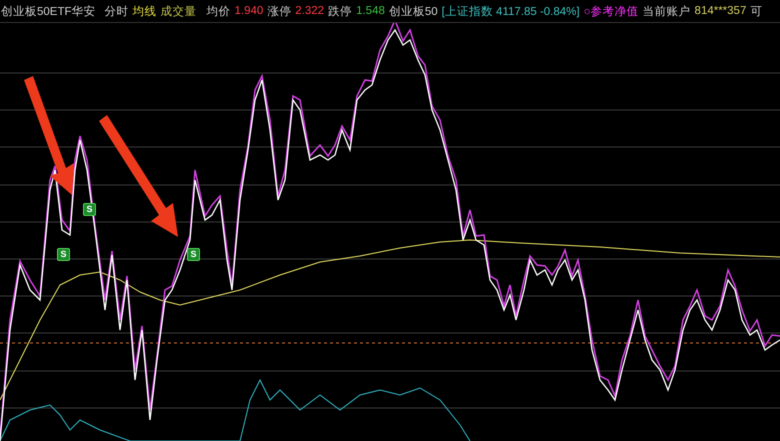 The image size is (780, 441). I want to click on index-quote: [上证指数 4117.85 -0.84%], so click(511, 11).